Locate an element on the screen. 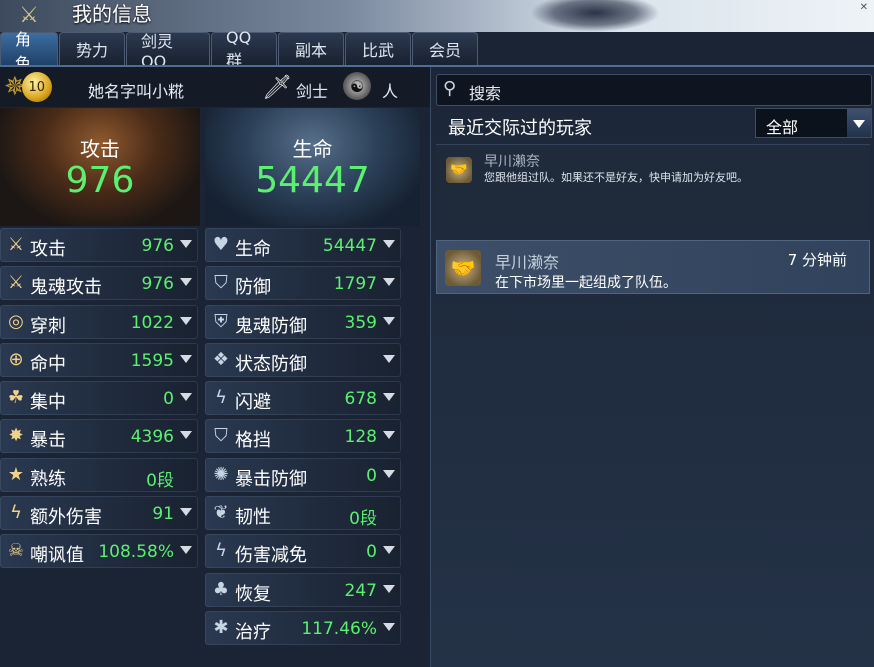 The width and height of the screenshot is (874, 667). stat-label: 嘲讽值 is located at coordinates (57, 556).